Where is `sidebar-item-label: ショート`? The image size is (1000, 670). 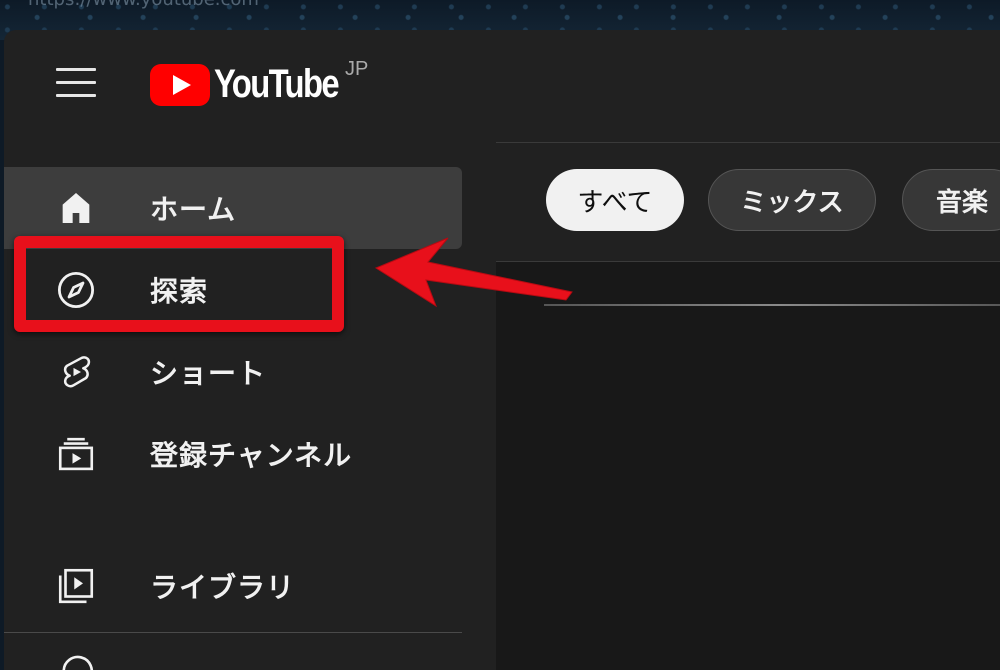 sidebar-item-label: ショート is located at coordinates (208, 373).